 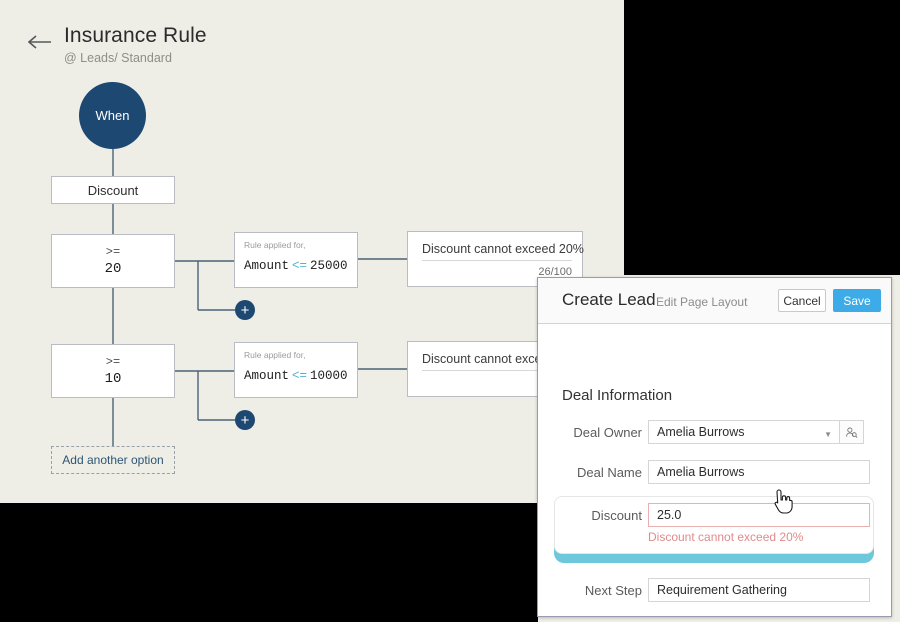 What do you see at coordinates (701, 302) in the screenshot?
I see `edit-page-layout-link: Edit Page Layout` at bounding box center [701, 302].